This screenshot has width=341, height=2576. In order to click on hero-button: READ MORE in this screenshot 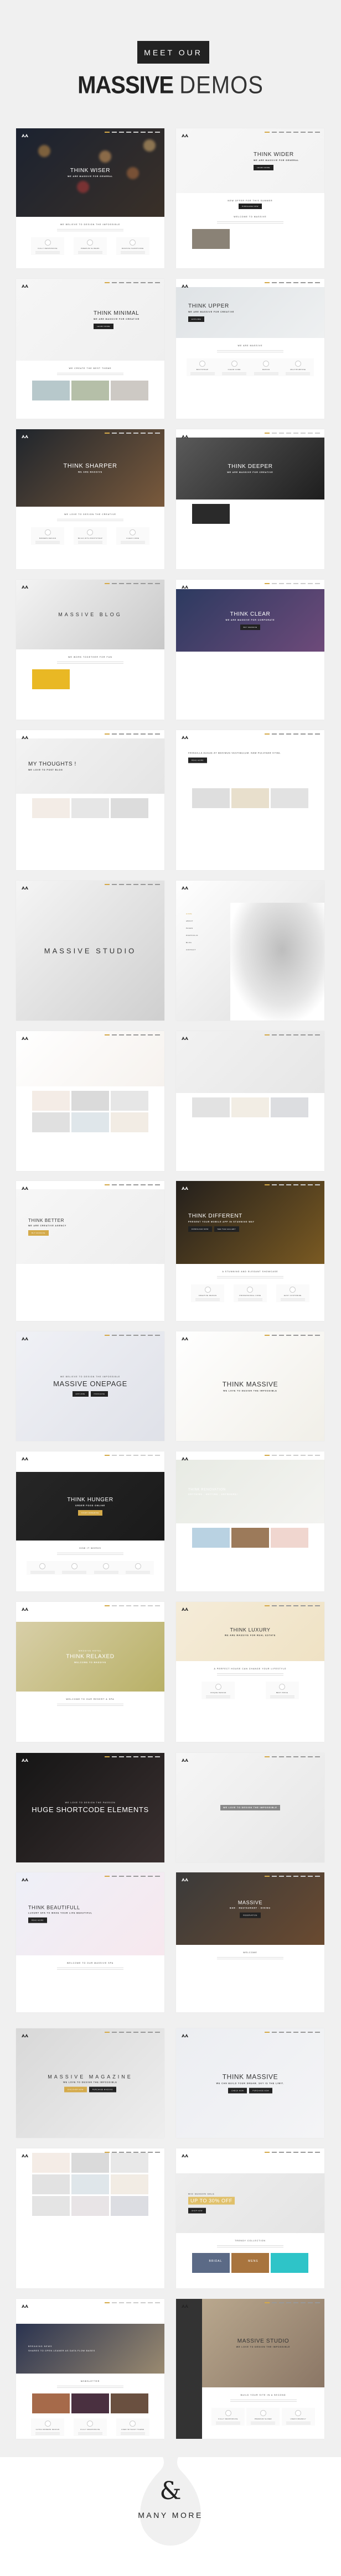, I will do `click(37, 1920)`.